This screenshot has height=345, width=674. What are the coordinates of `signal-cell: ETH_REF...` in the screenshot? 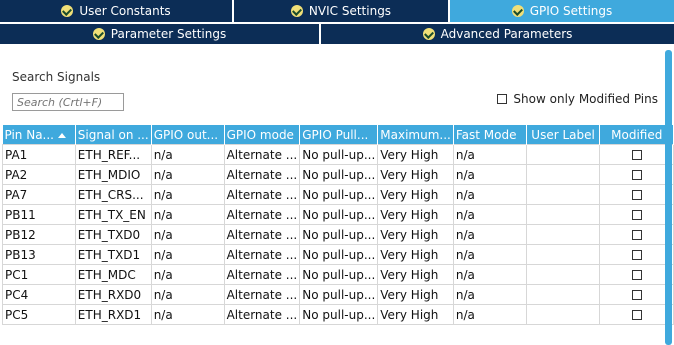 It's located at (113, 154).